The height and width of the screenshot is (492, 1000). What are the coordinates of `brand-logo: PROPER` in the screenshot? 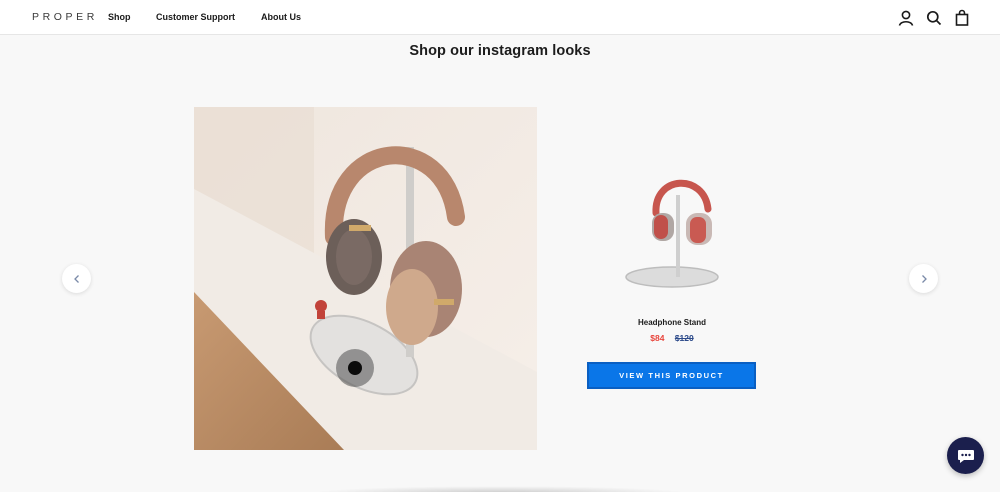 It's located at (65, 17).